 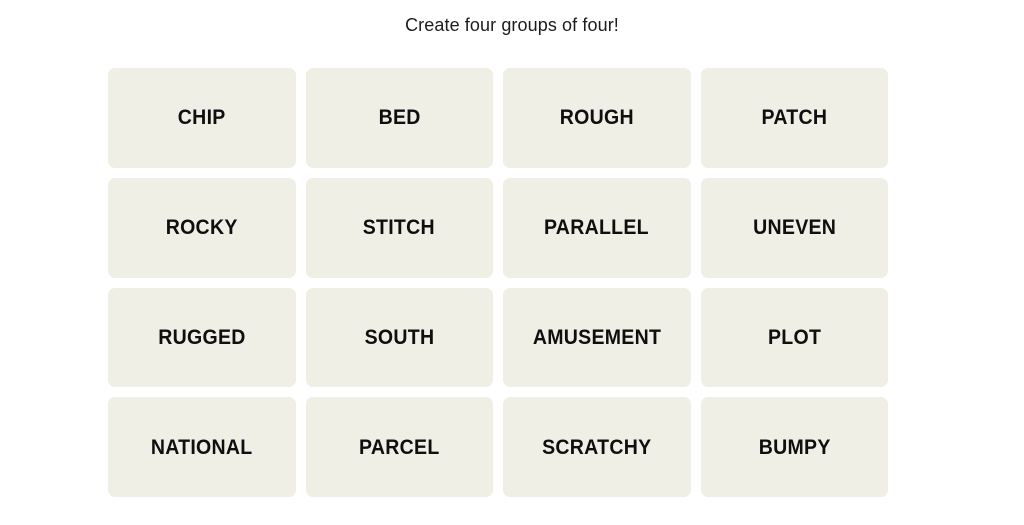 I want to click on word-tile-parcel: PARCEL, so click(x=399, y=447).